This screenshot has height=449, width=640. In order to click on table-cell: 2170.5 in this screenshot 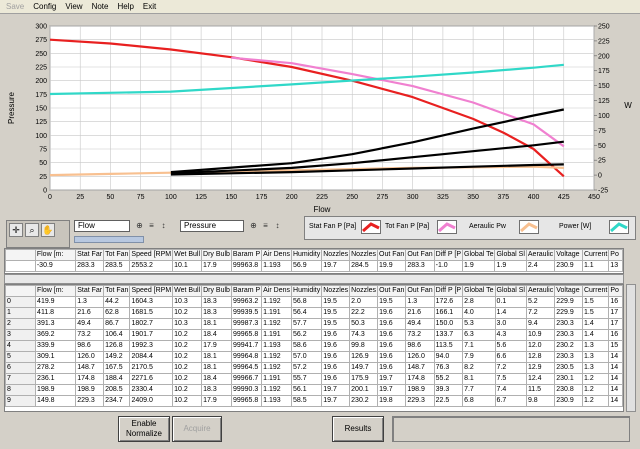, I will do `click(151, 368)`.